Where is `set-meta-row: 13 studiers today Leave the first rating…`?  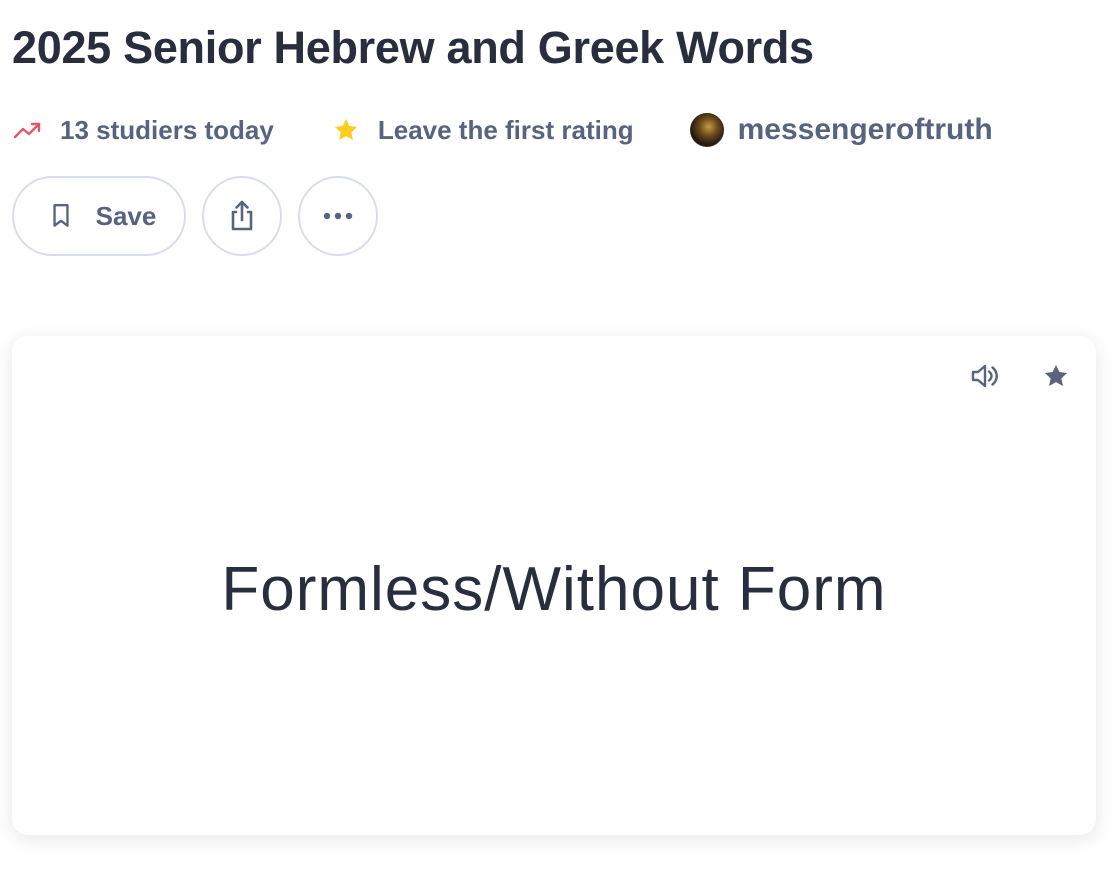 set-meta-row: 13 studiers today Leave the first rating… is located at coordinates (502, 130).